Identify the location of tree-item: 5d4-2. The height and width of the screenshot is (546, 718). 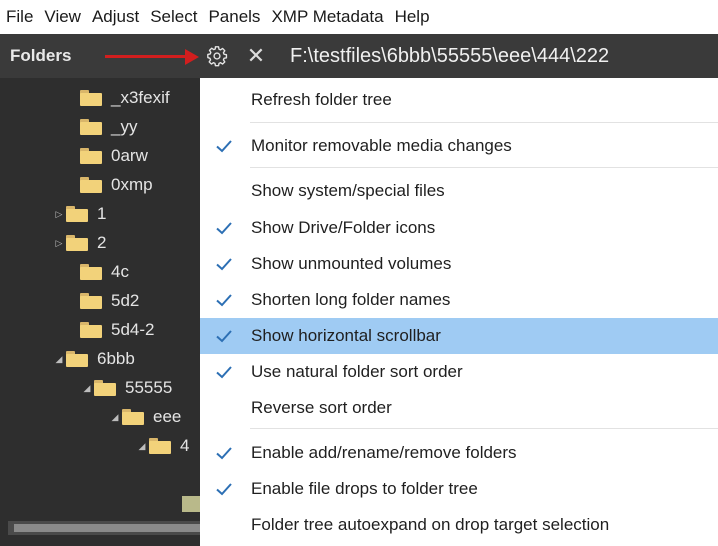
(110, 330).